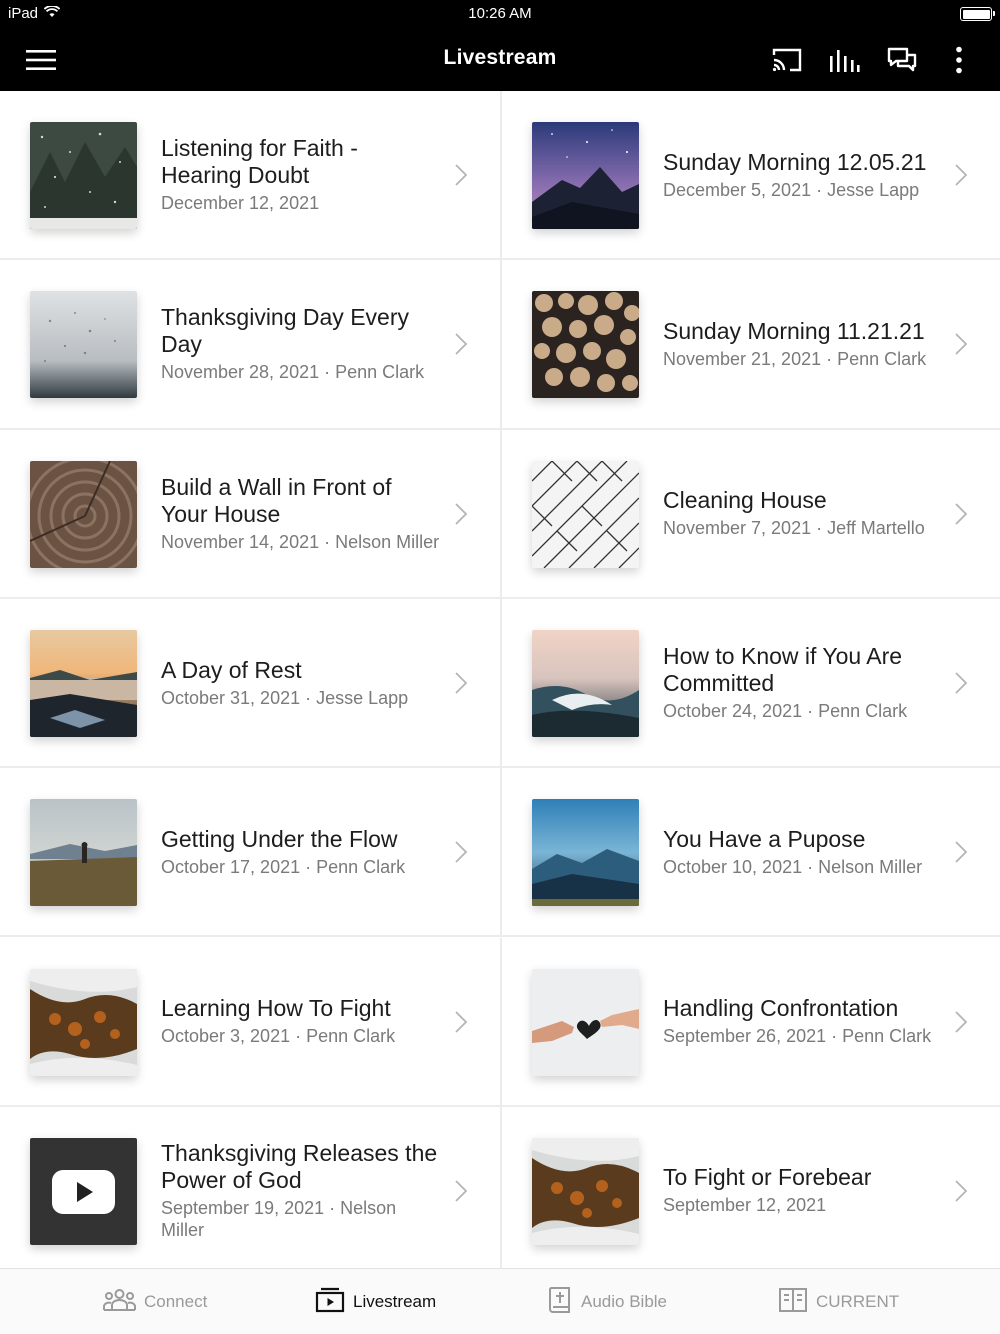 The image size is (1000, 1334). Describe the element at coordinates (787, 60) in the screenshot. I see `cast-icon` at that location.